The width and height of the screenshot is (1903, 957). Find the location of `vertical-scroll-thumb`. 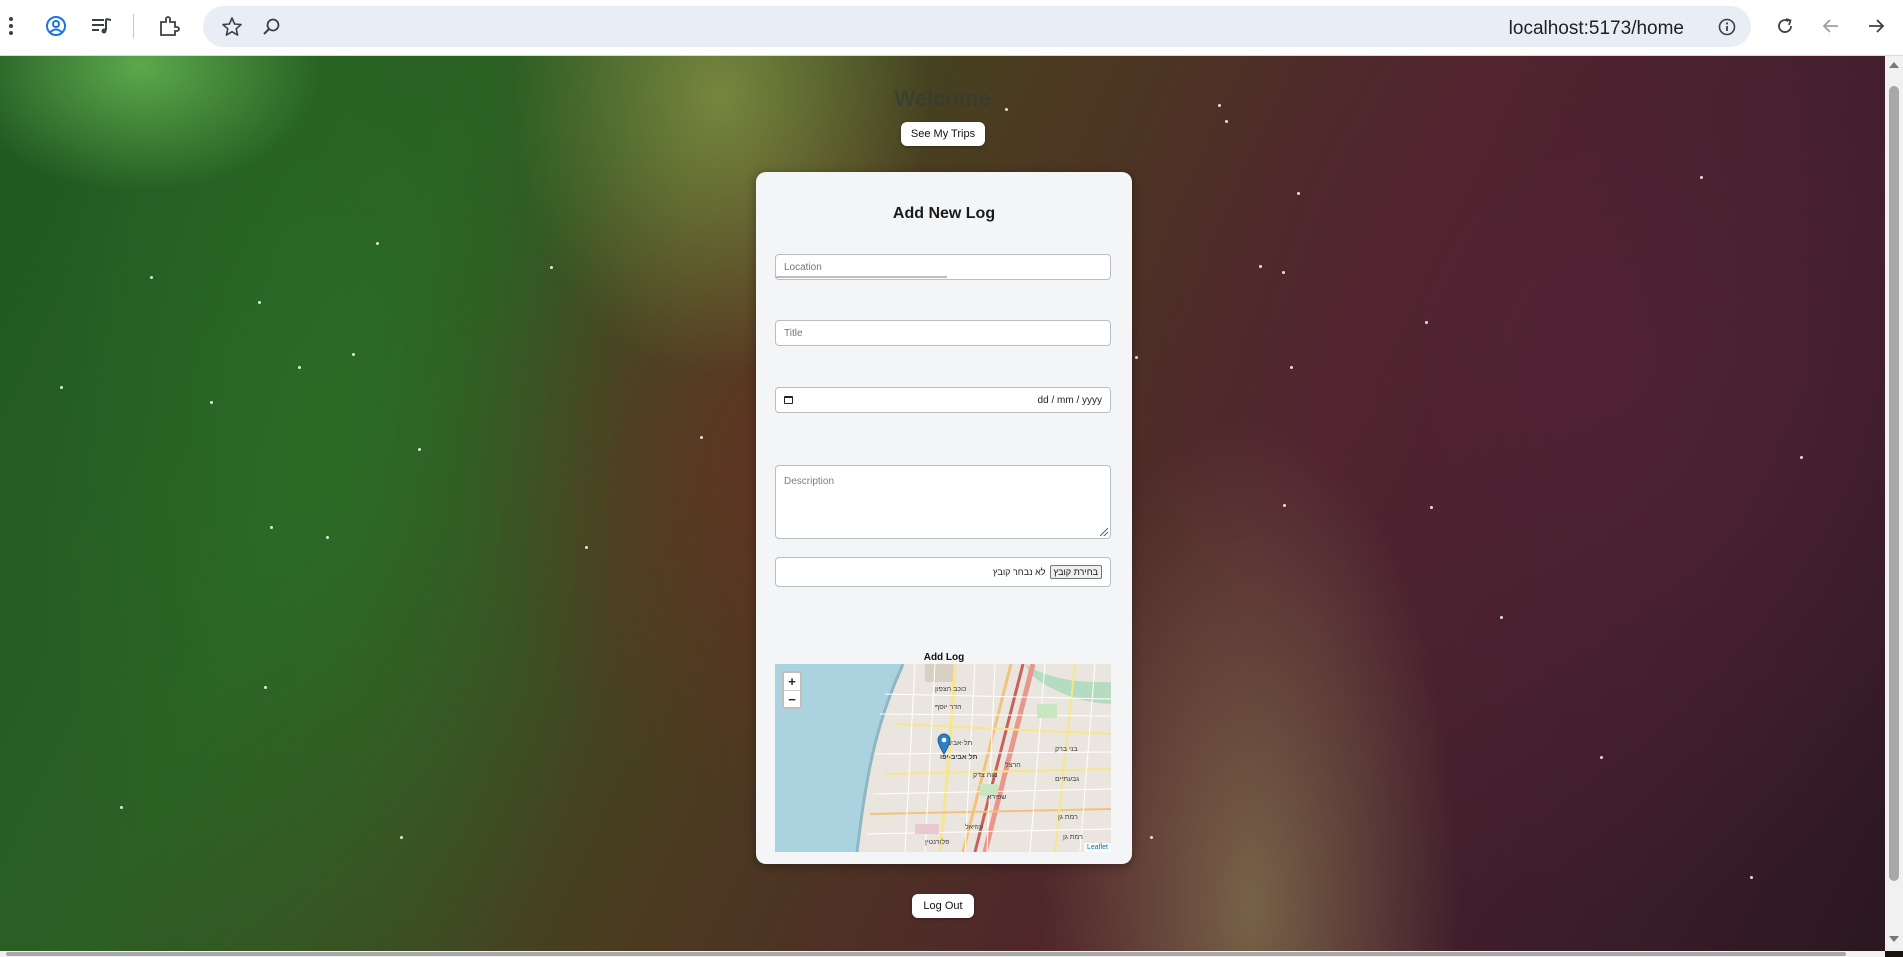

vertical-scroll-thumb is located at coordinates (1894, 483).